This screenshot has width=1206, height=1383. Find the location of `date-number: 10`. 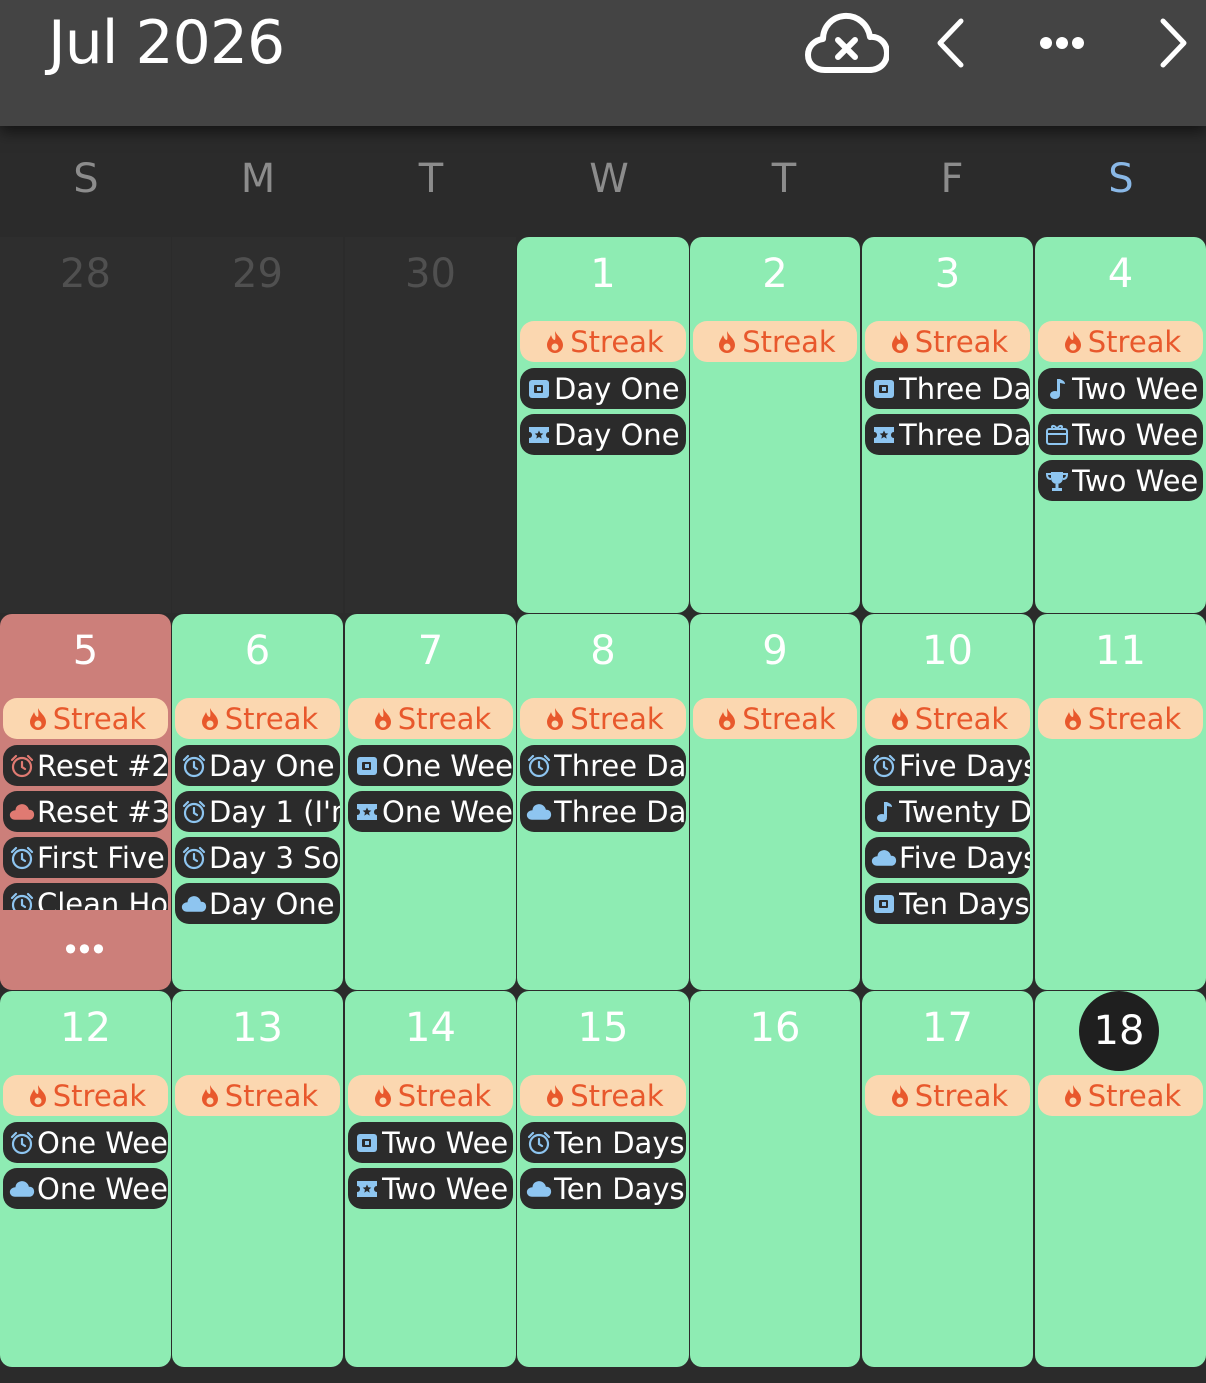

date-number: 10 is located at coordinates (947, 651).